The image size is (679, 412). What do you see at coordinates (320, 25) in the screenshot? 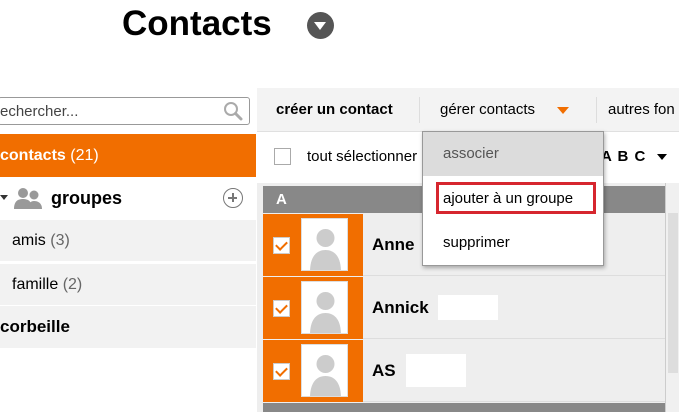
I see `title-menu-chevron-icon` at bounding box center [320, 25].